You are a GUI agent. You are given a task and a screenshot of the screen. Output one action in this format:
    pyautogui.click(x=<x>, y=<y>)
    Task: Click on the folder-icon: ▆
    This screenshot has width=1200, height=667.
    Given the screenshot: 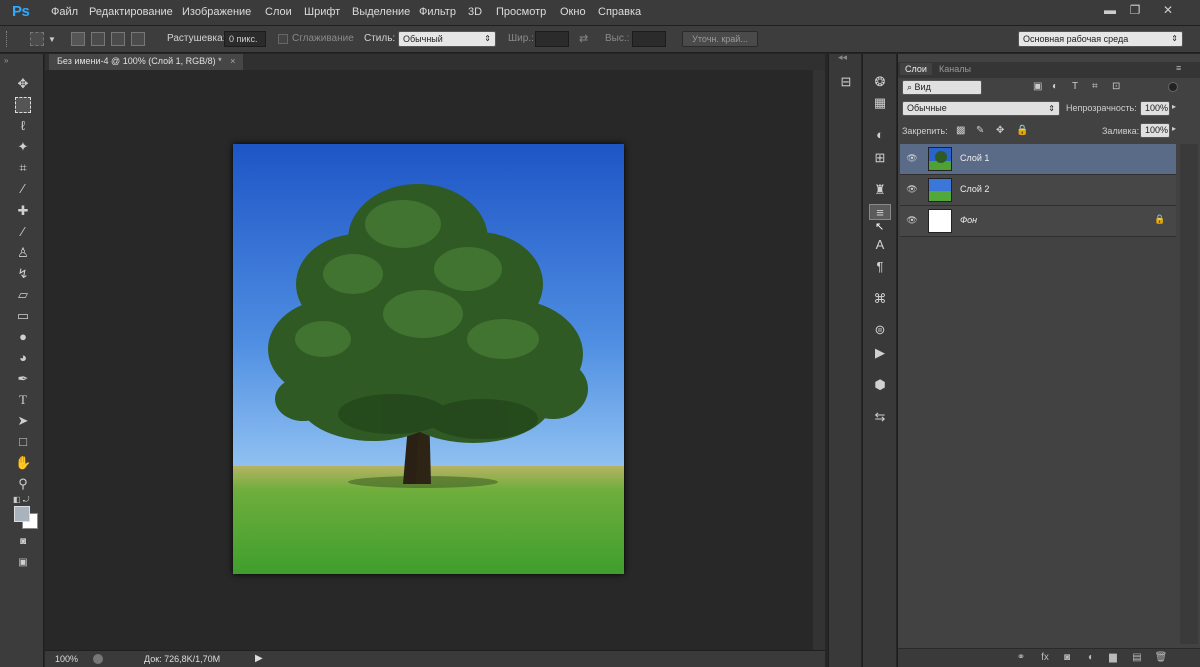 What is the action you would take?
    pyautogui.click(x=1113, y=658)
    